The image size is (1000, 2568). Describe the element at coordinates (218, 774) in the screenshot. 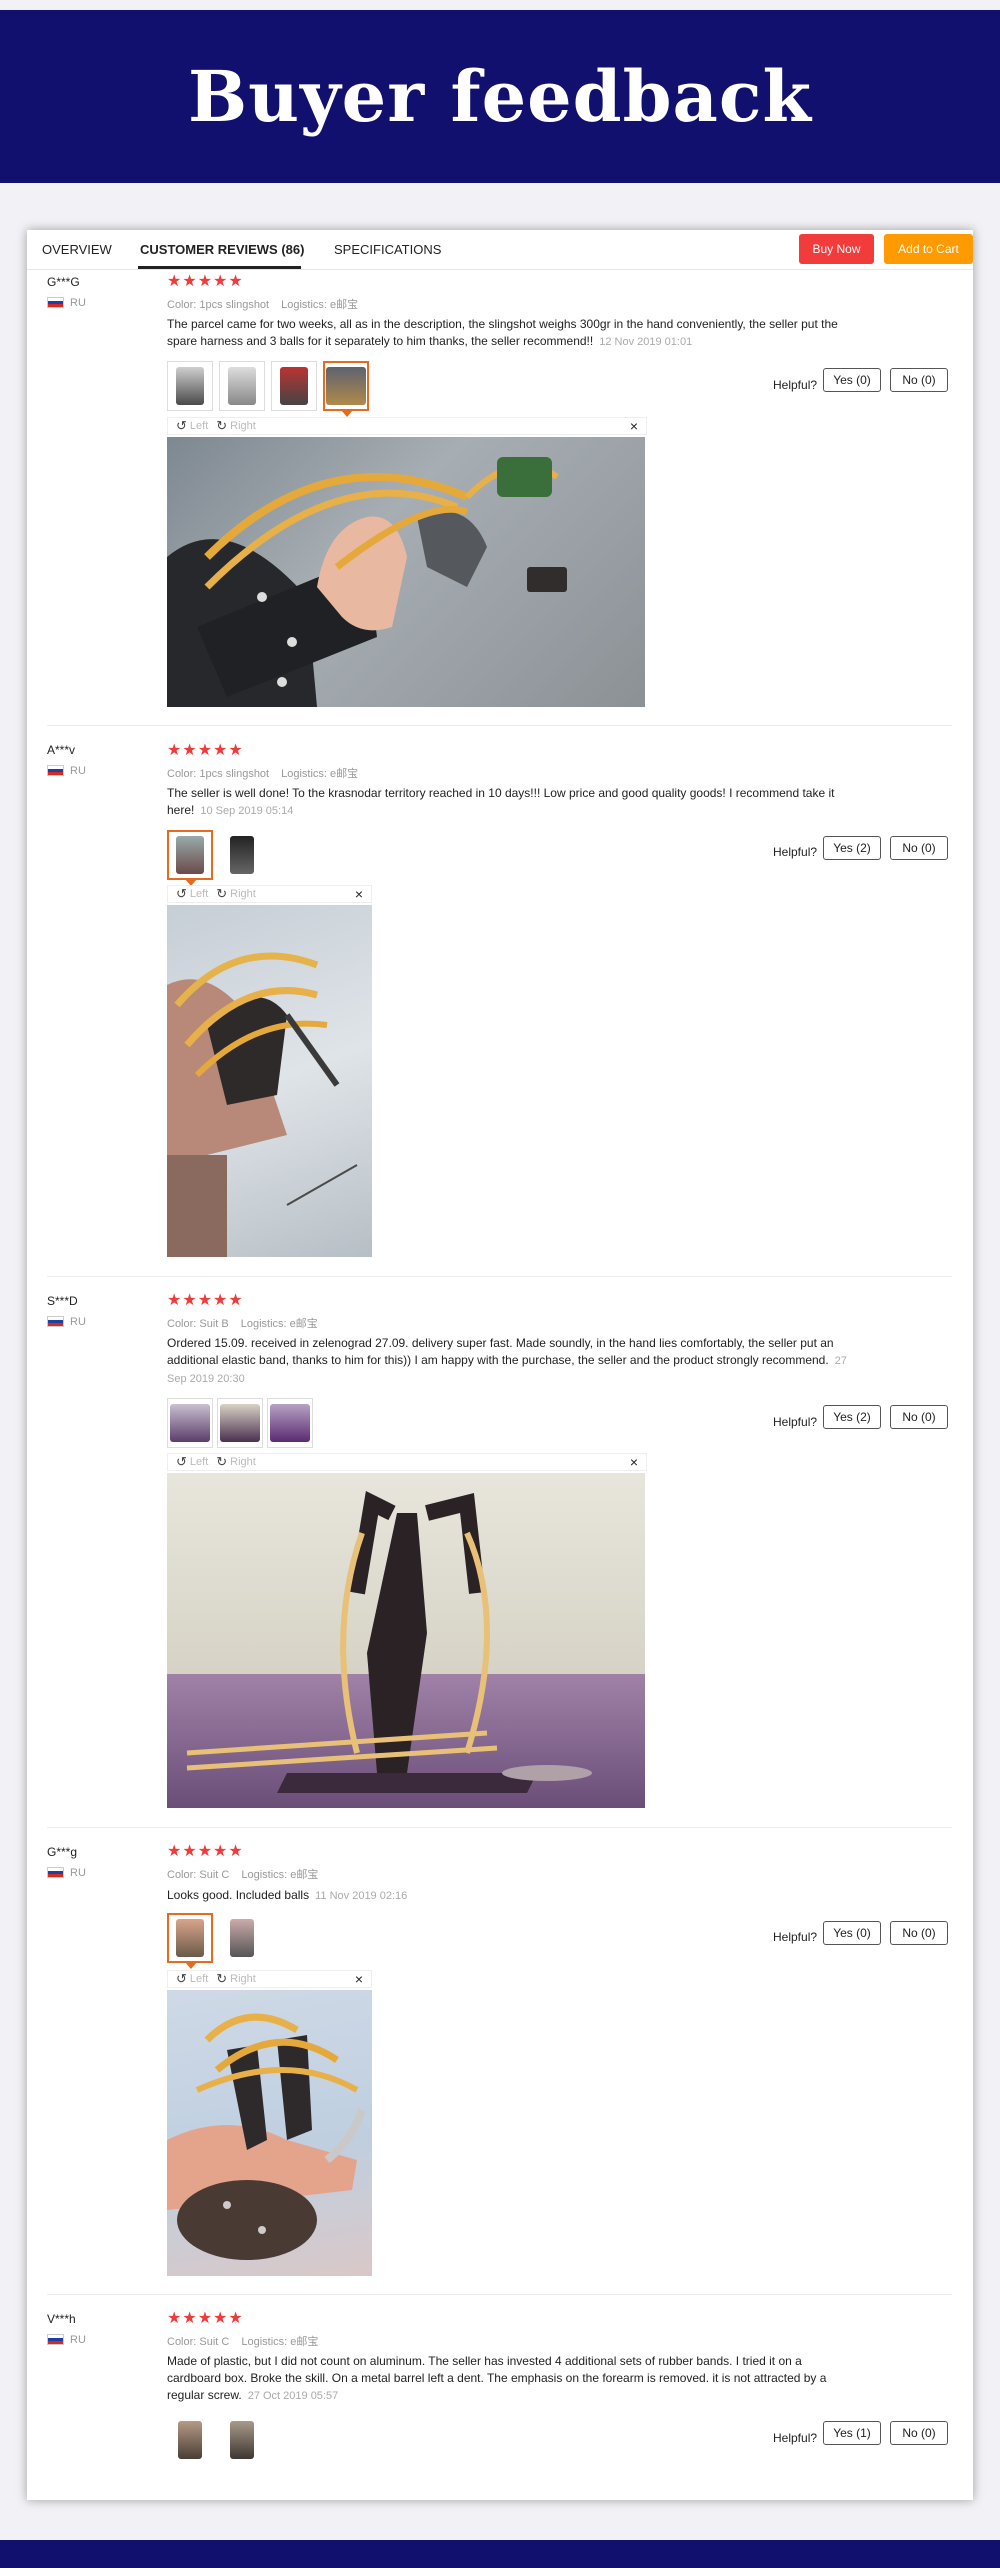

I see `review-color: Color: 1pcs slingshot` at that location.